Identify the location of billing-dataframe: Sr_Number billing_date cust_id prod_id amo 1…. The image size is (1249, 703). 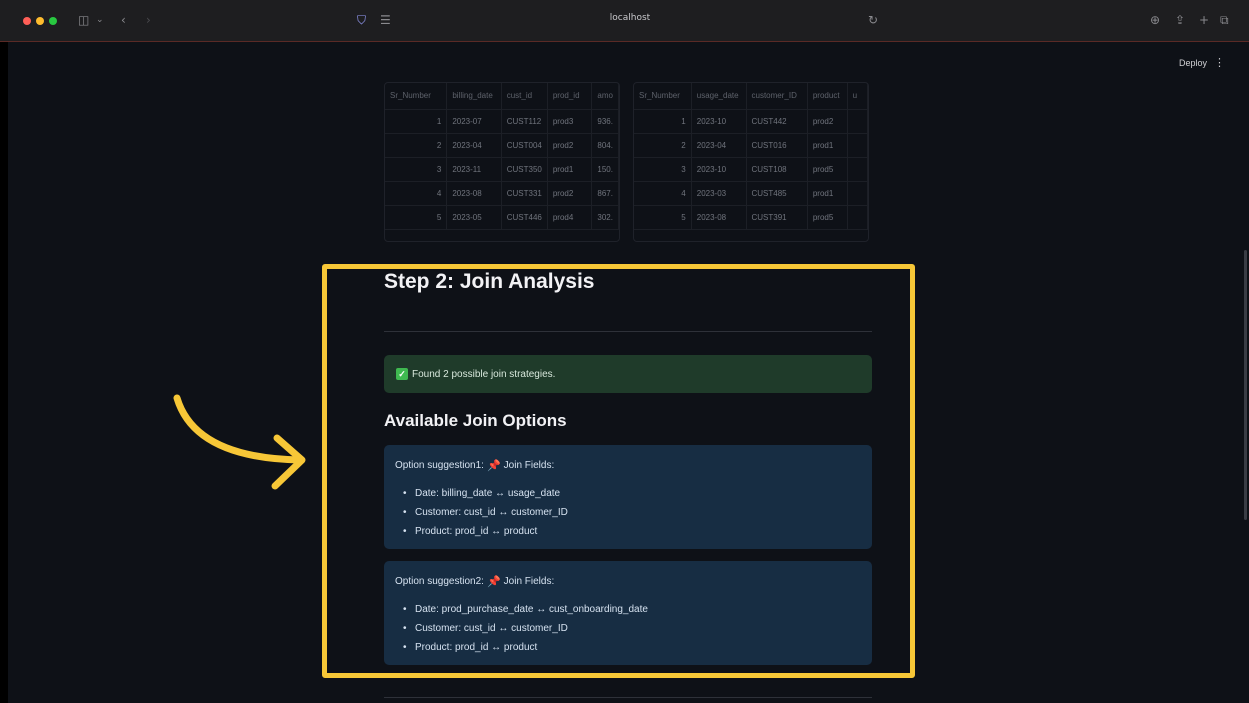
(502, 162).